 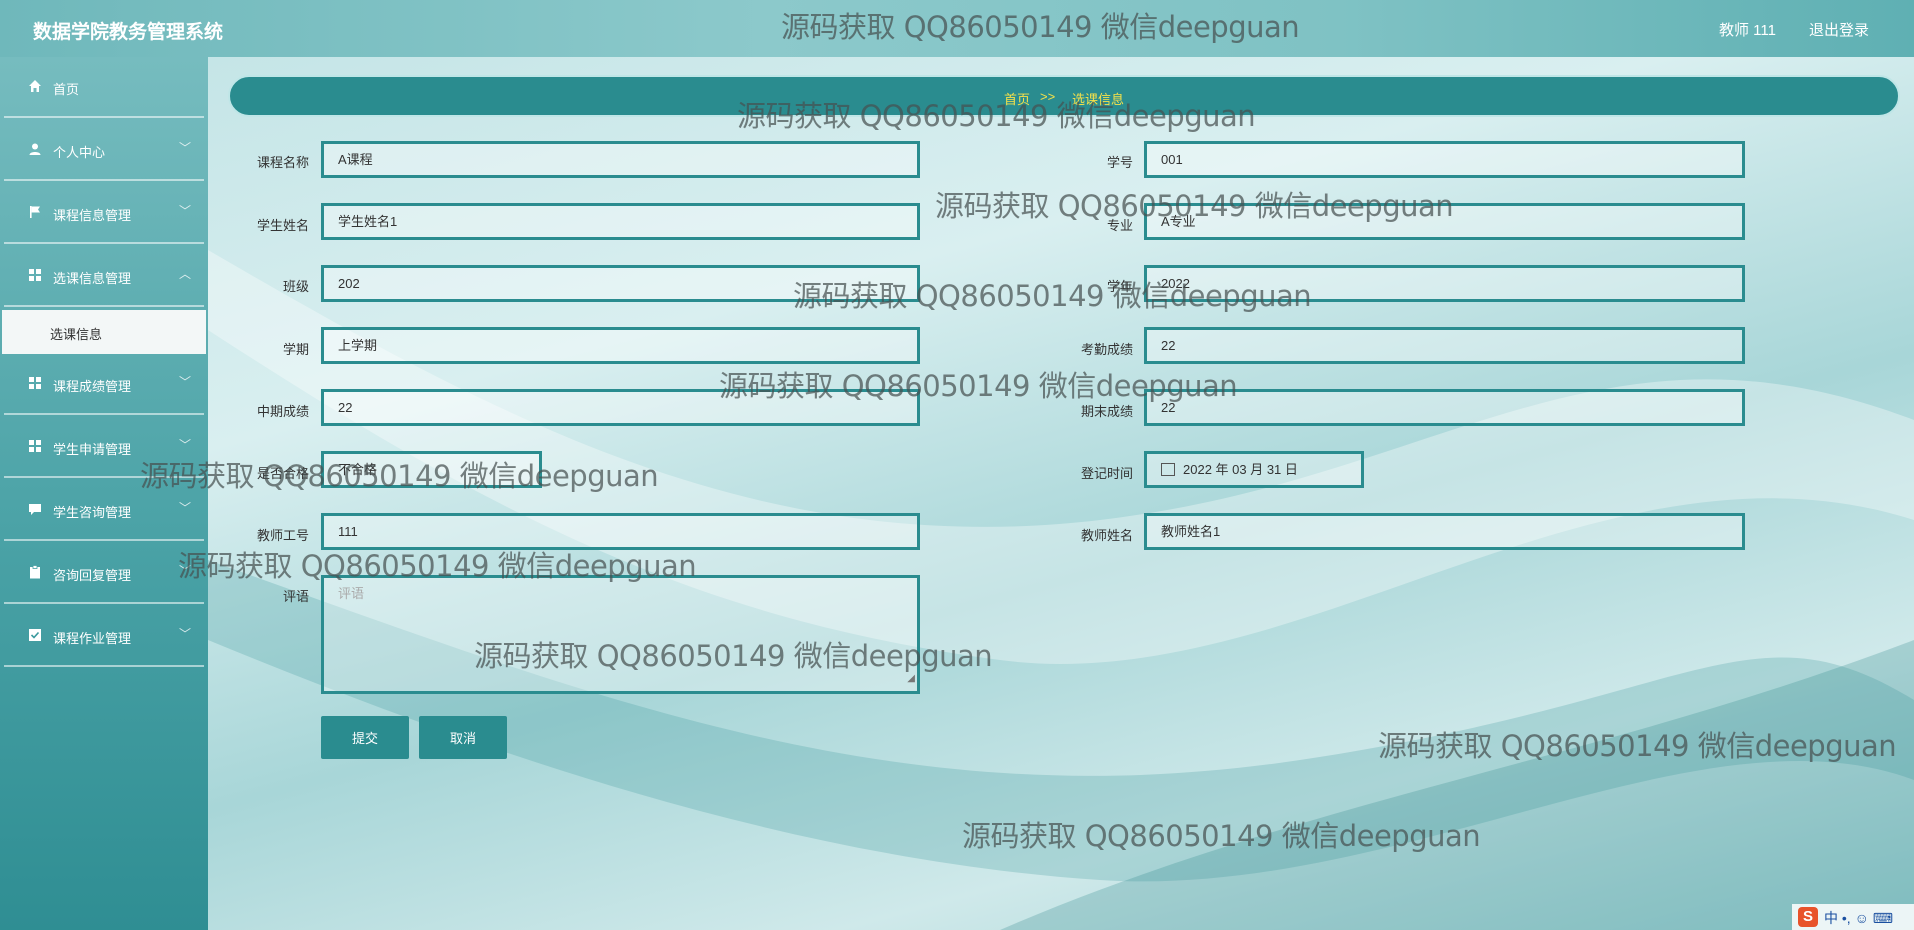 I want to click on term-field: 上学期, so click(x=620, y=345).